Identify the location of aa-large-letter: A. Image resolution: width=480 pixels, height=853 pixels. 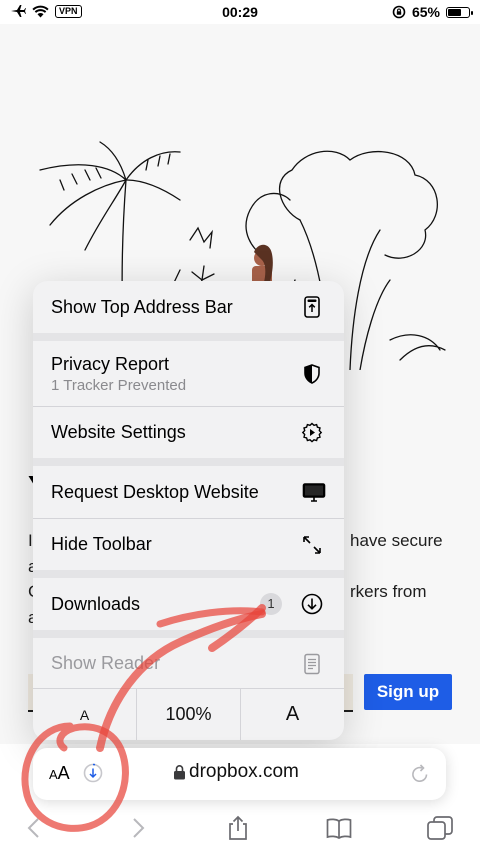
(63, 773).